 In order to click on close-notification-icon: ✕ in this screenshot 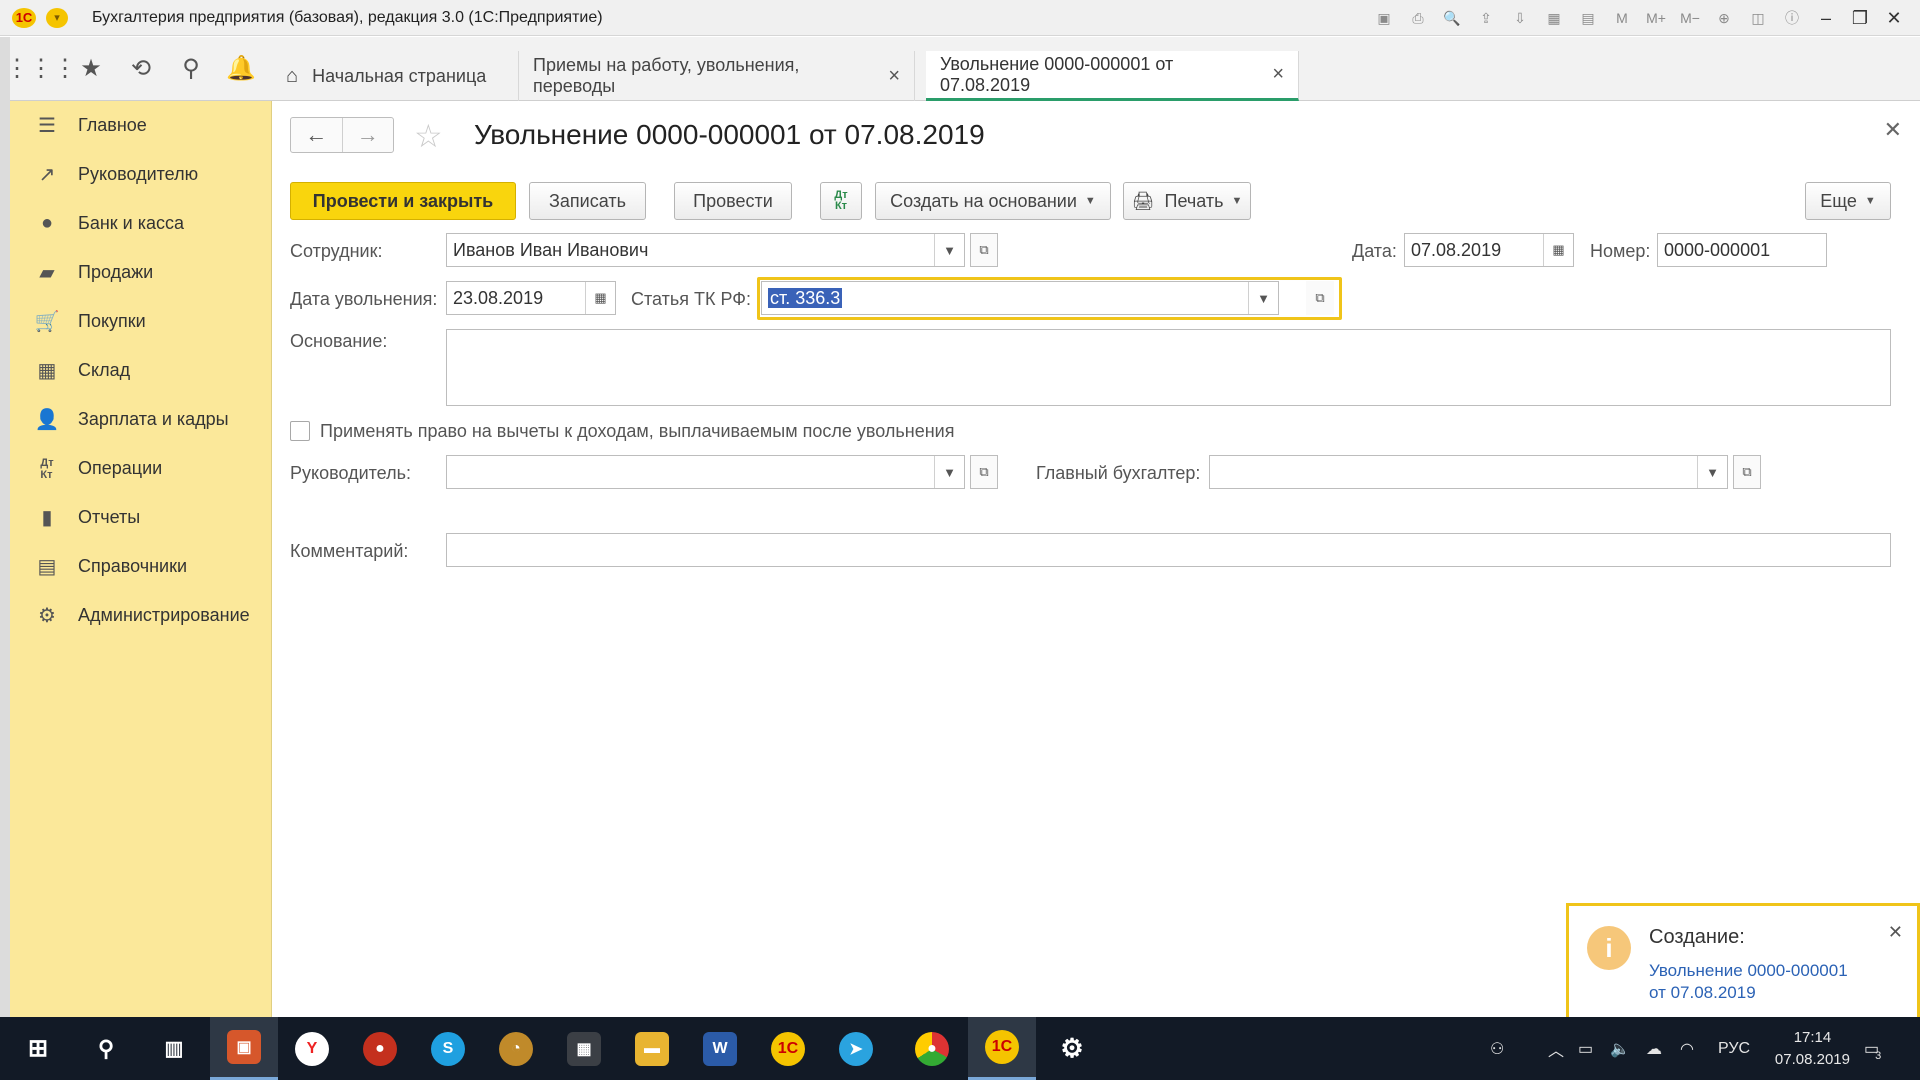, I will do `click(1895, 932)`.